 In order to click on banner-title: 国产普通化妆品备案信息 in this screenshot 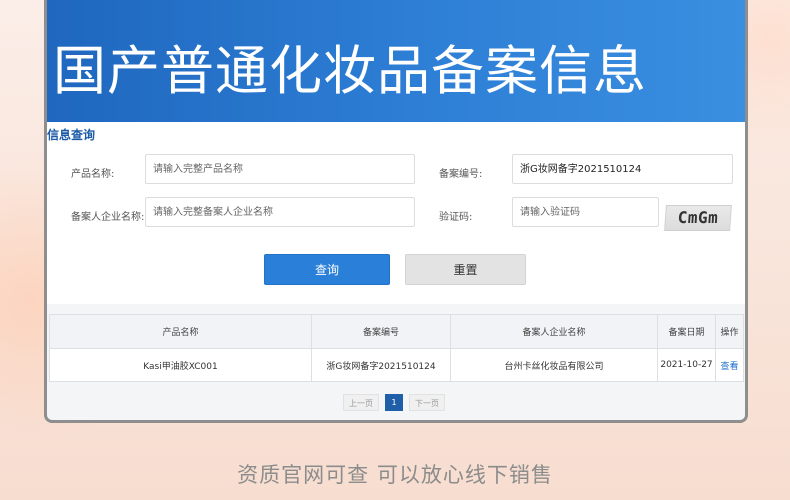, I will do `click(350, 71)`.